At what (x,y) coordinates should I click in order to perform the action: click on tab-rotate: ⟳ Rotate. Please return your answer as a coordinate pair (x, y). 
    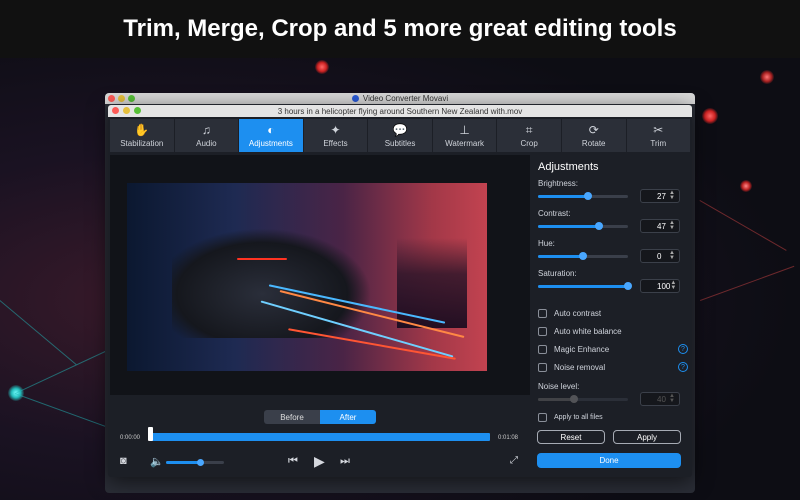
    Looking at the image, I should click on (593, 135).